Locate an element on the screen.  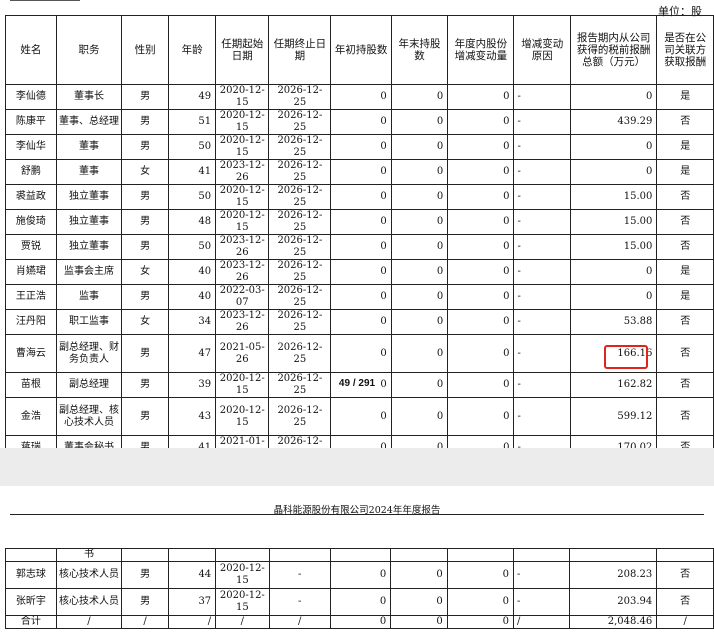
cell-name: 曹海云 is located at coordinates (31, 353).